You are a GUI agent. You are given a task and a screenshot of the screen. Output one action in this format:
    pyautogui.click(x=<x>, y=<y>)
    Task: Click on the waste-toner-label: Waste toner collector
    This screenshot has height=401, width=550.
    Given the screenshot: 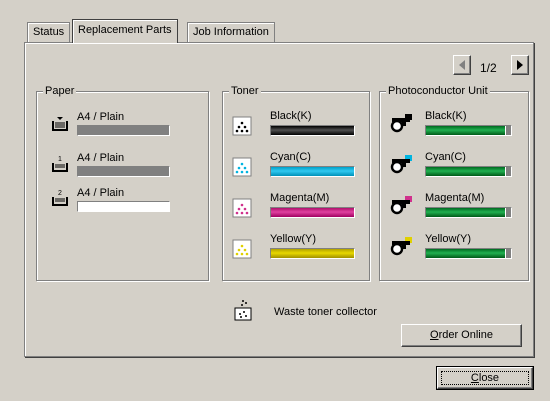 What is the action you would take?
    pyautogui.click(x=325, y=312)
    